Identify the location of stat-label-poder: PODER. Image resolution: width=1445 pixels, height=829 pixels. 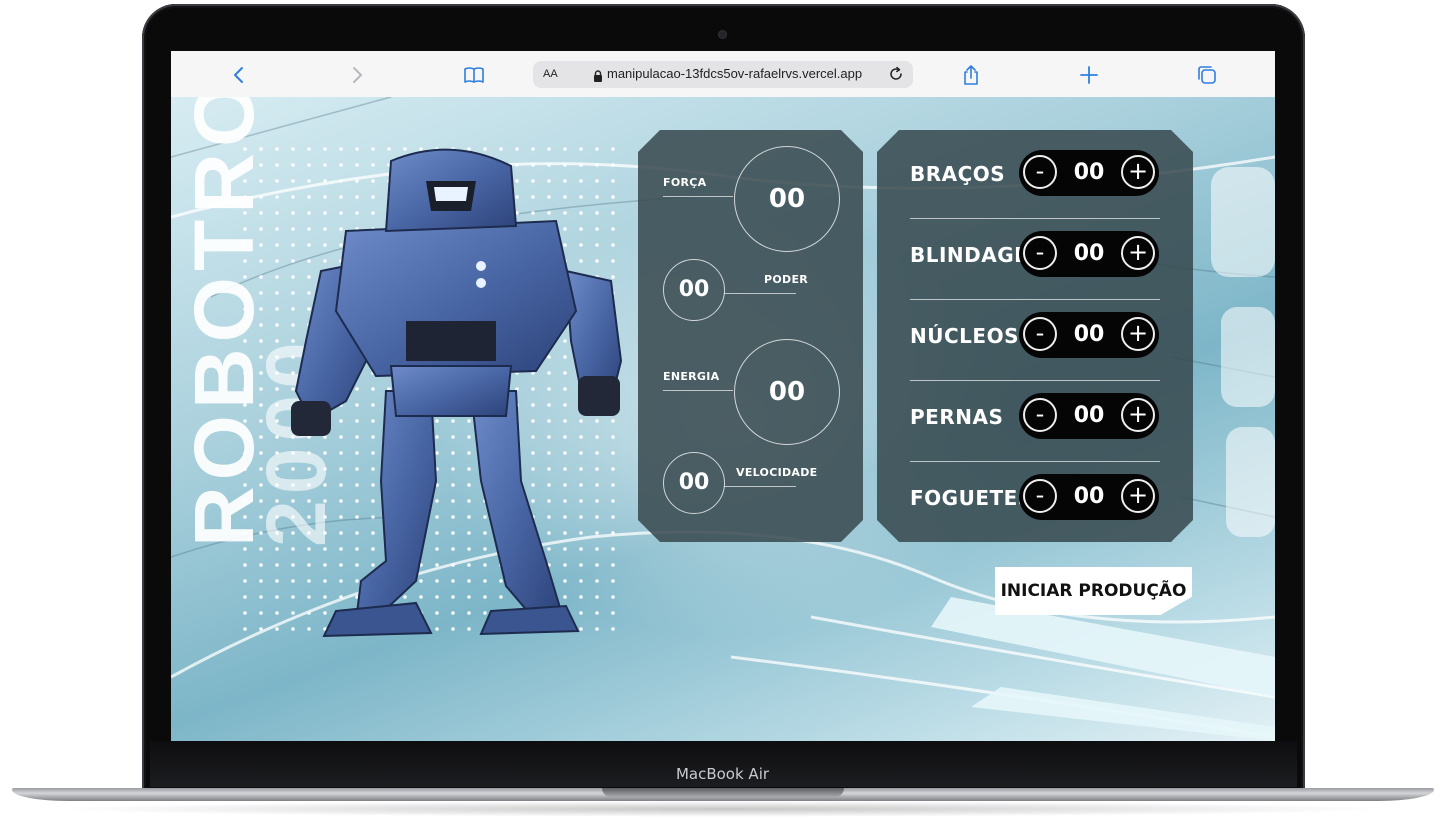
(786, 279).